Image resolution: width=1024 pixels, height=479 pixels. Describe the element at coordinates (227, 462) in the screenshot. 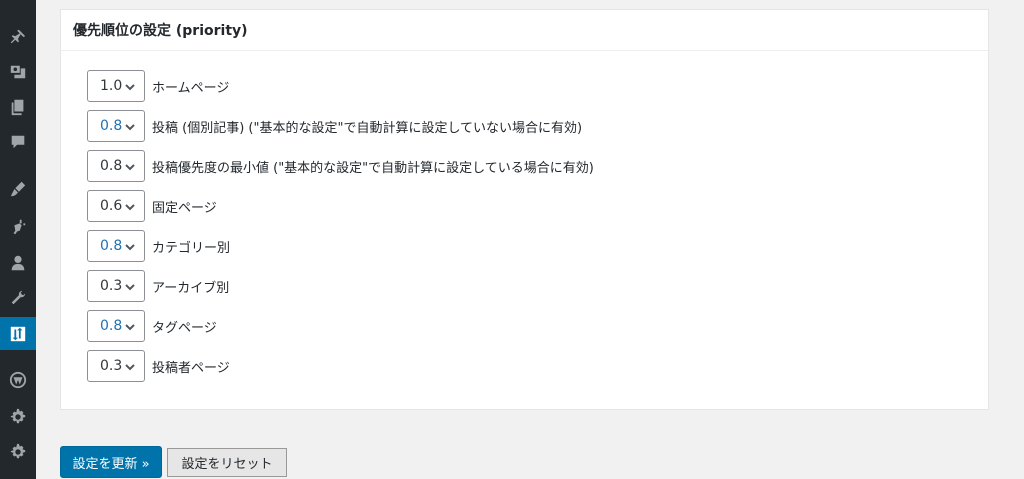

I see `reset-settings-button: 設定をリセット` at that location.